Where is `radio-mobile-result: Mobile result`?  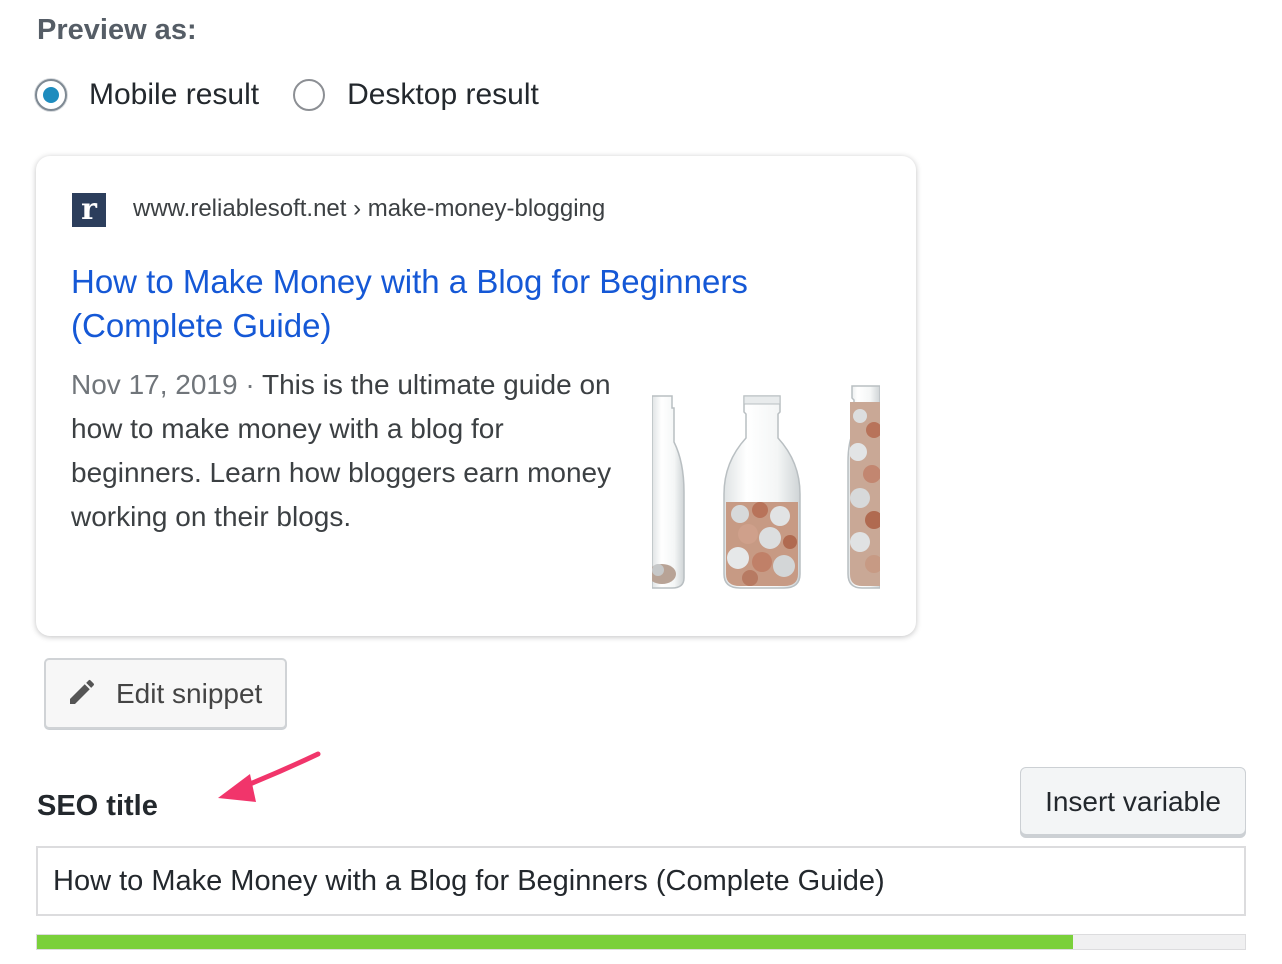
radio-mobile-result: Mobile result is located at coordinates (147, 95).